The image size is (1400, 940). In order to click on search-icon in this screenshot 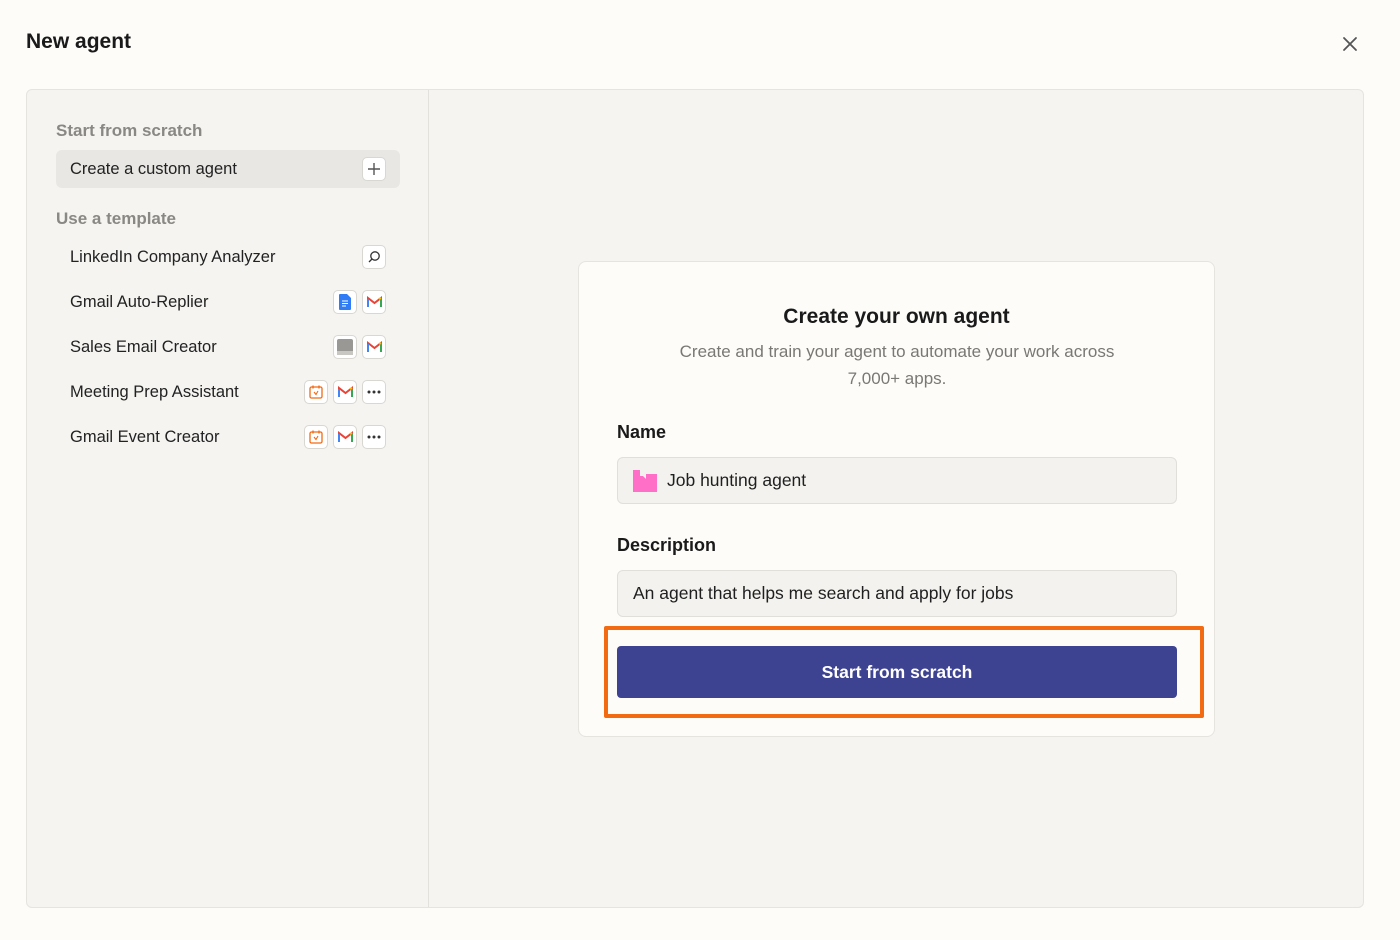, I will do `click(374, 257)`.